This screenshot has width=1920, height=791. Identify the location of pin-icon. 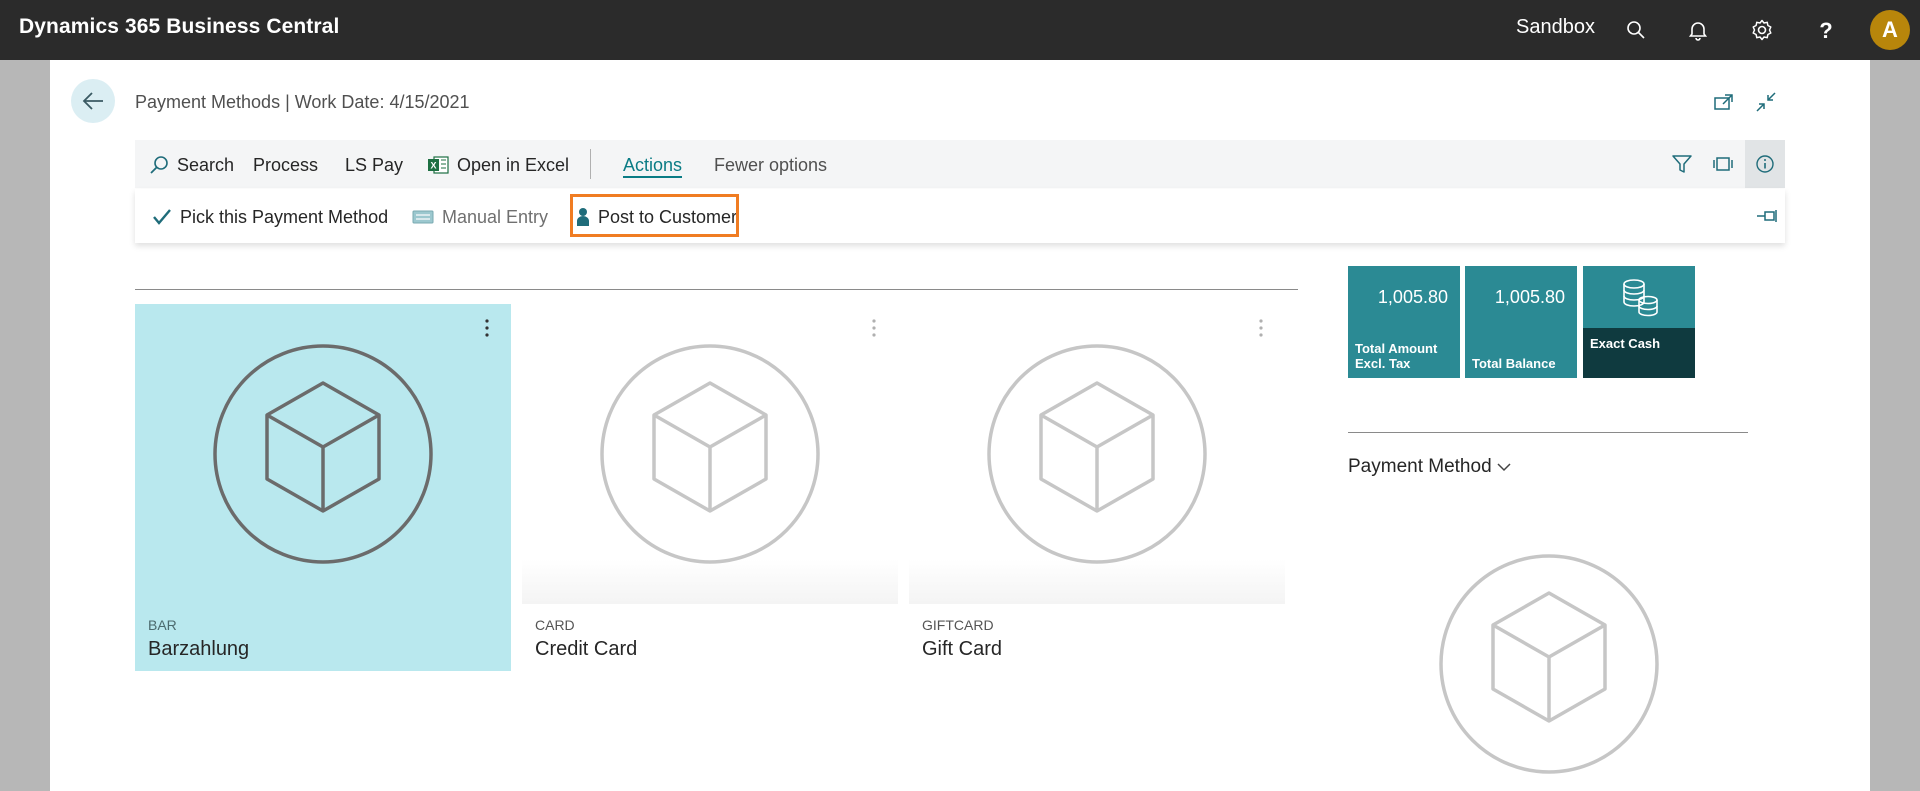
(1767, 216).